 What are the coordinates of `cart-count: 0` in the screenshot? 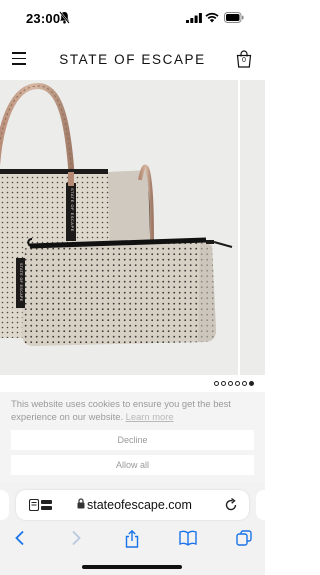 It's located at (244, 60).